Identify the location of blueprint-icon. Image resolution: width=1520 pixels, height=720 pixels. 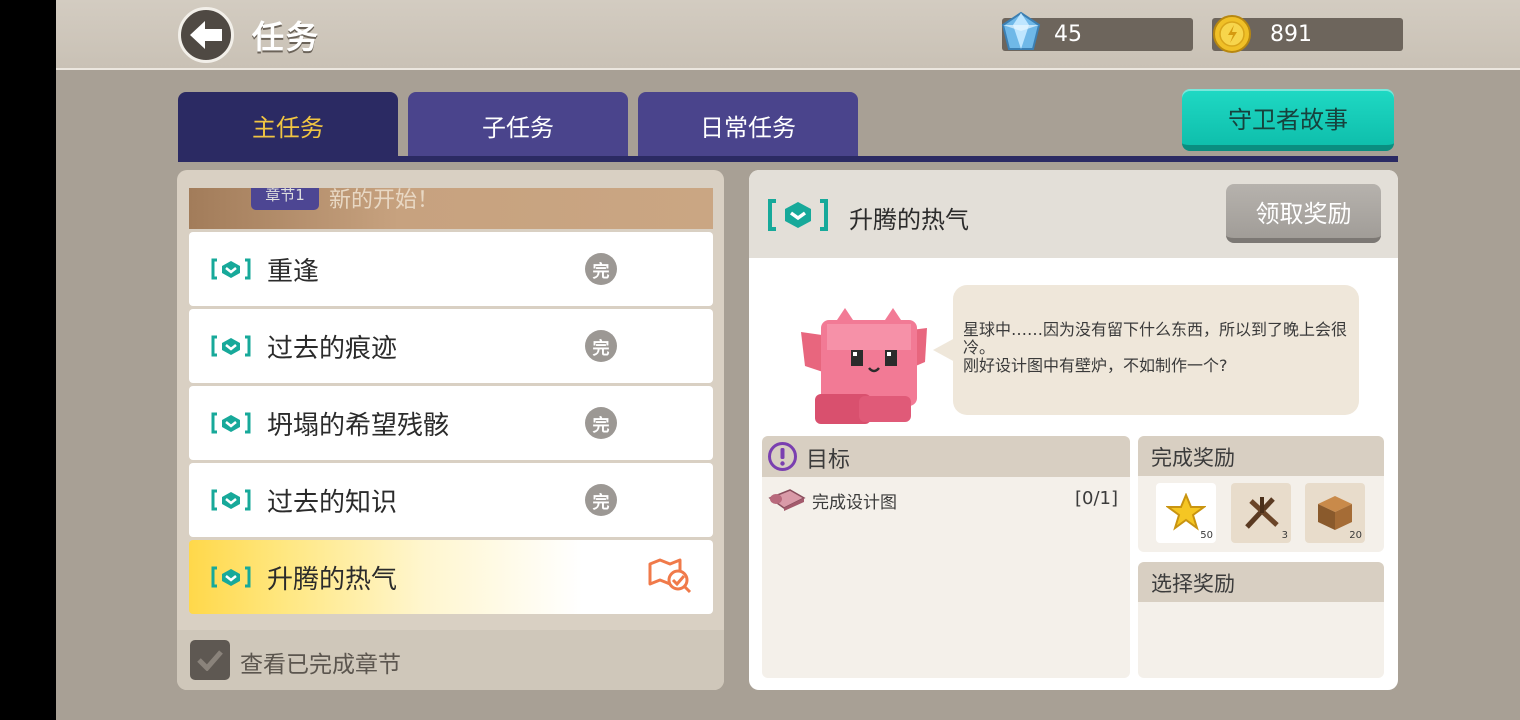
(787, 500).